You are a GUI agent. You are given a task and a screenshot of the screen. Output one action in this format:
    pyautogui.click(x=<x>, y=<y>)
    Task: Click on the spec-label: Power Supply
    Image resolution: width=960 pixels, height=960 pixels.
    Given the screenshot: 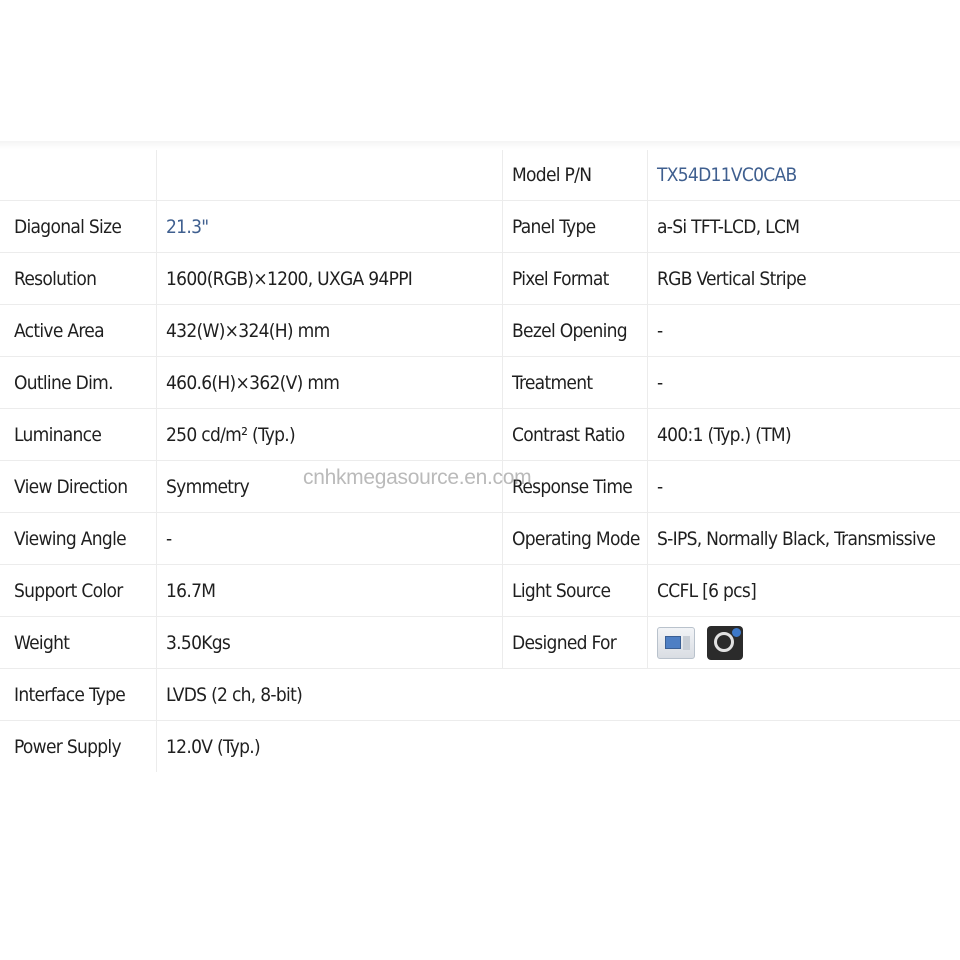 What is the action you would take?
    pyautogui.click(x=68, y=746)
    